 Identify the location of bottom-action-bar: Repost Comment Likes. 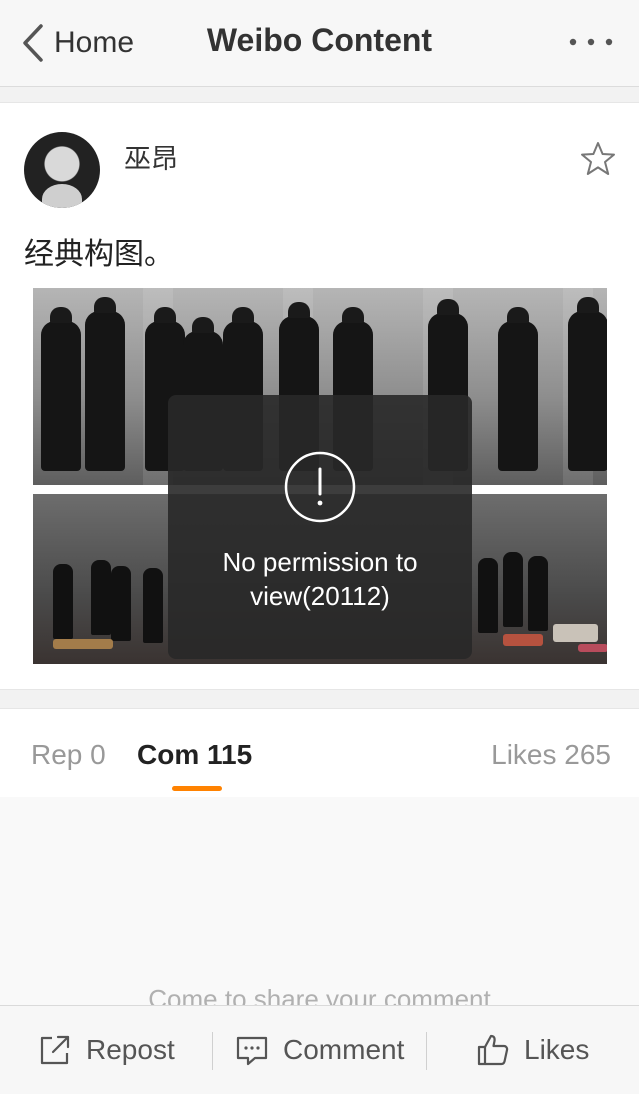
(319, 1049).